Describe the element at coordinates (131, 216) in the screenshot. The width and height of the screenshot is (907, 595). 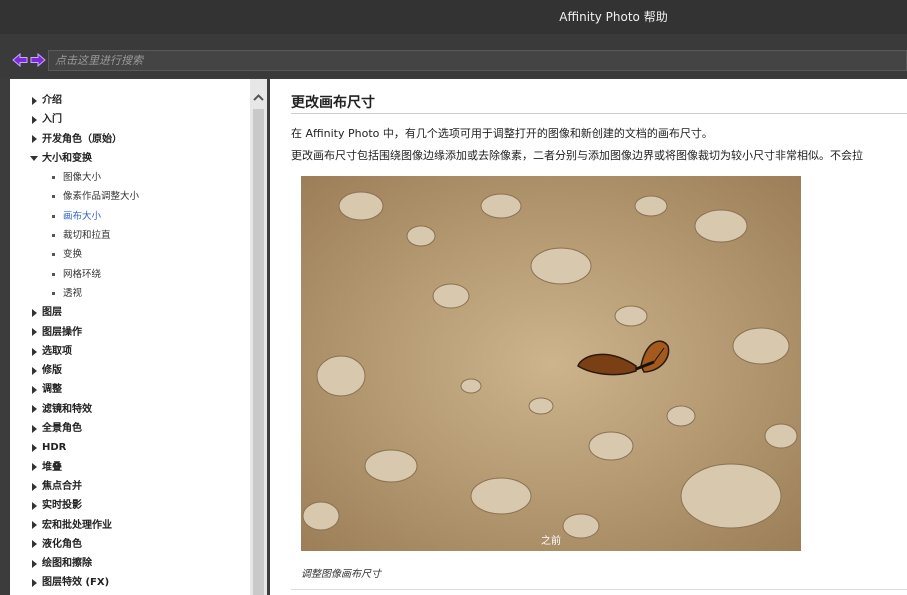
I see `toc-subitem-canvas-size: 画布大小` at that location.